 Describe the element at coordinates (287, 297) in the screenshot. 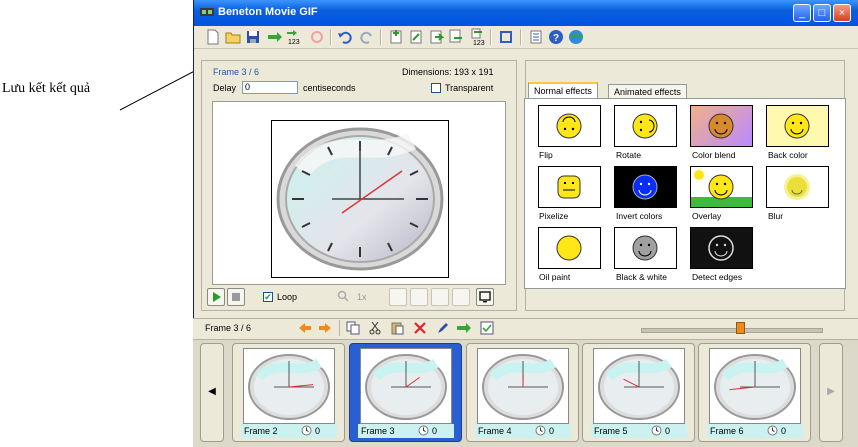

I see `loop-label: Loop` at that location.